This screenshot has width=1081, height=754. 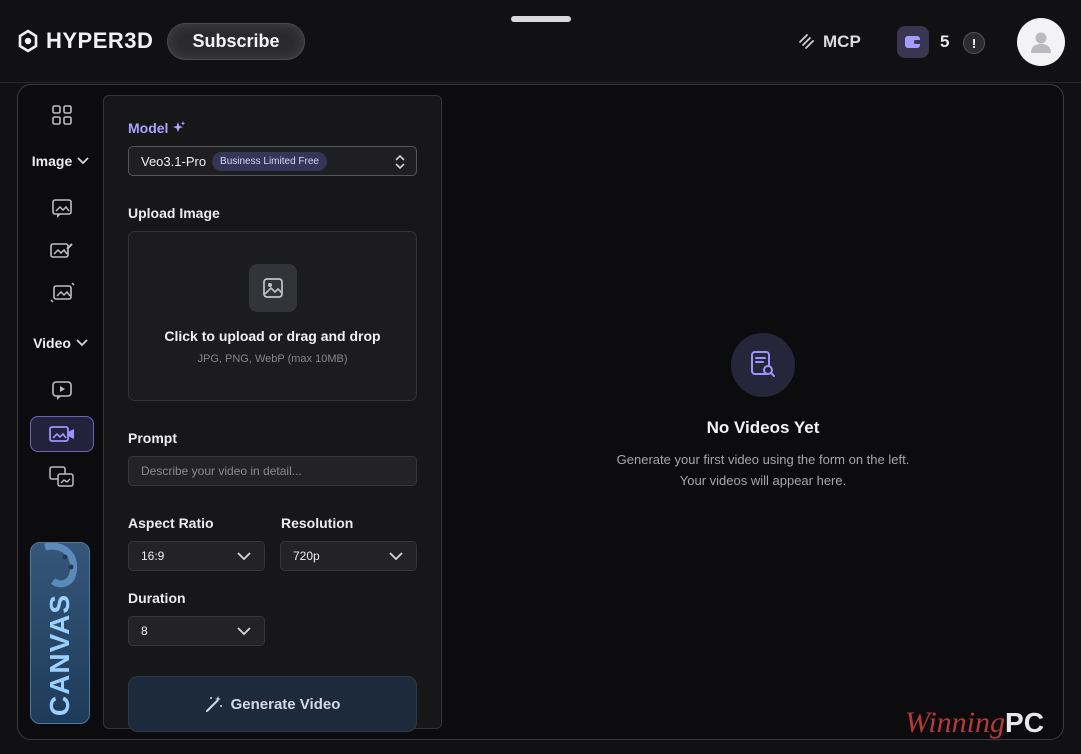 I want to click on rail-image-to-video, so click(x=62, y=434).